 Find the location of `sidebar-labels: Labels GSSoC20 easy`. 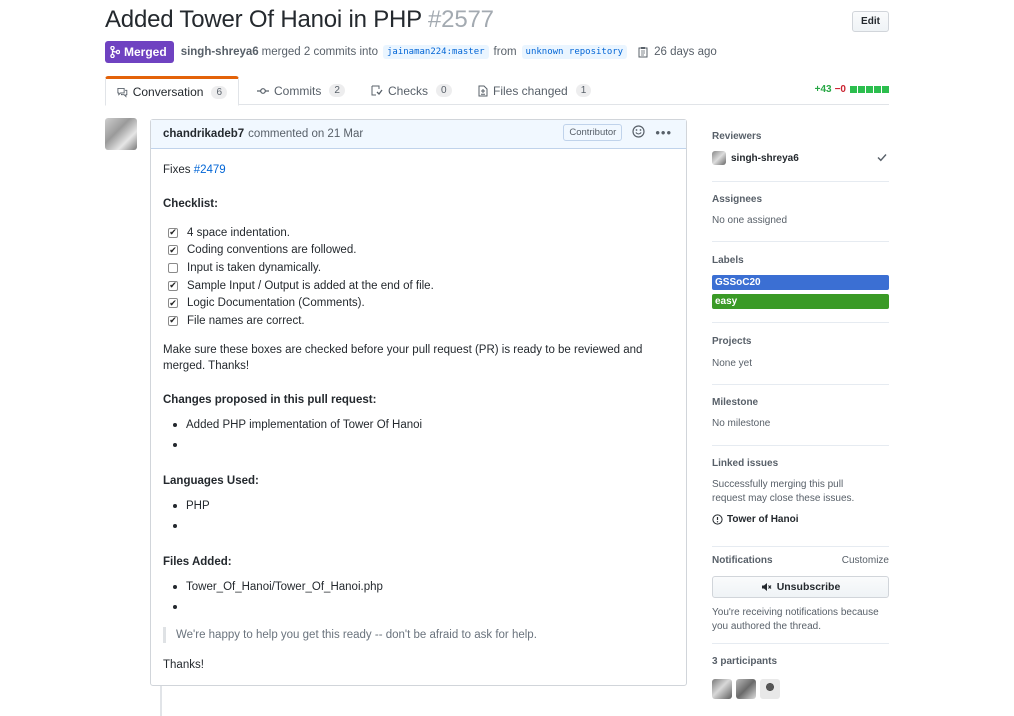

sidebar-labels: Labels GSSoC20 easy is located at coordinates (800, 289).